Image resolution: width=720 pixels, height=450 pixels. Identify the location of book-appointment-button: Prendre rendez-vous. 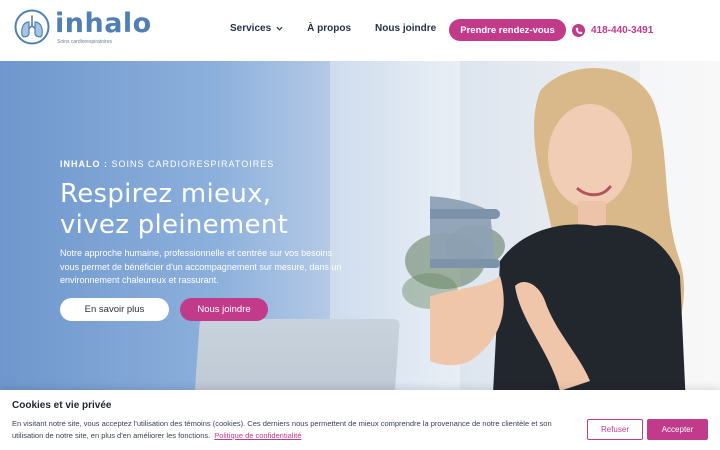
(507, 30).